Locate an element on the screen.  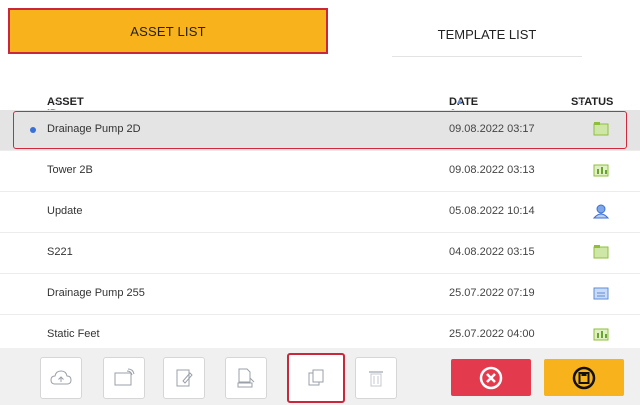
cloud-upload-button is located at coordinates (61, 378).